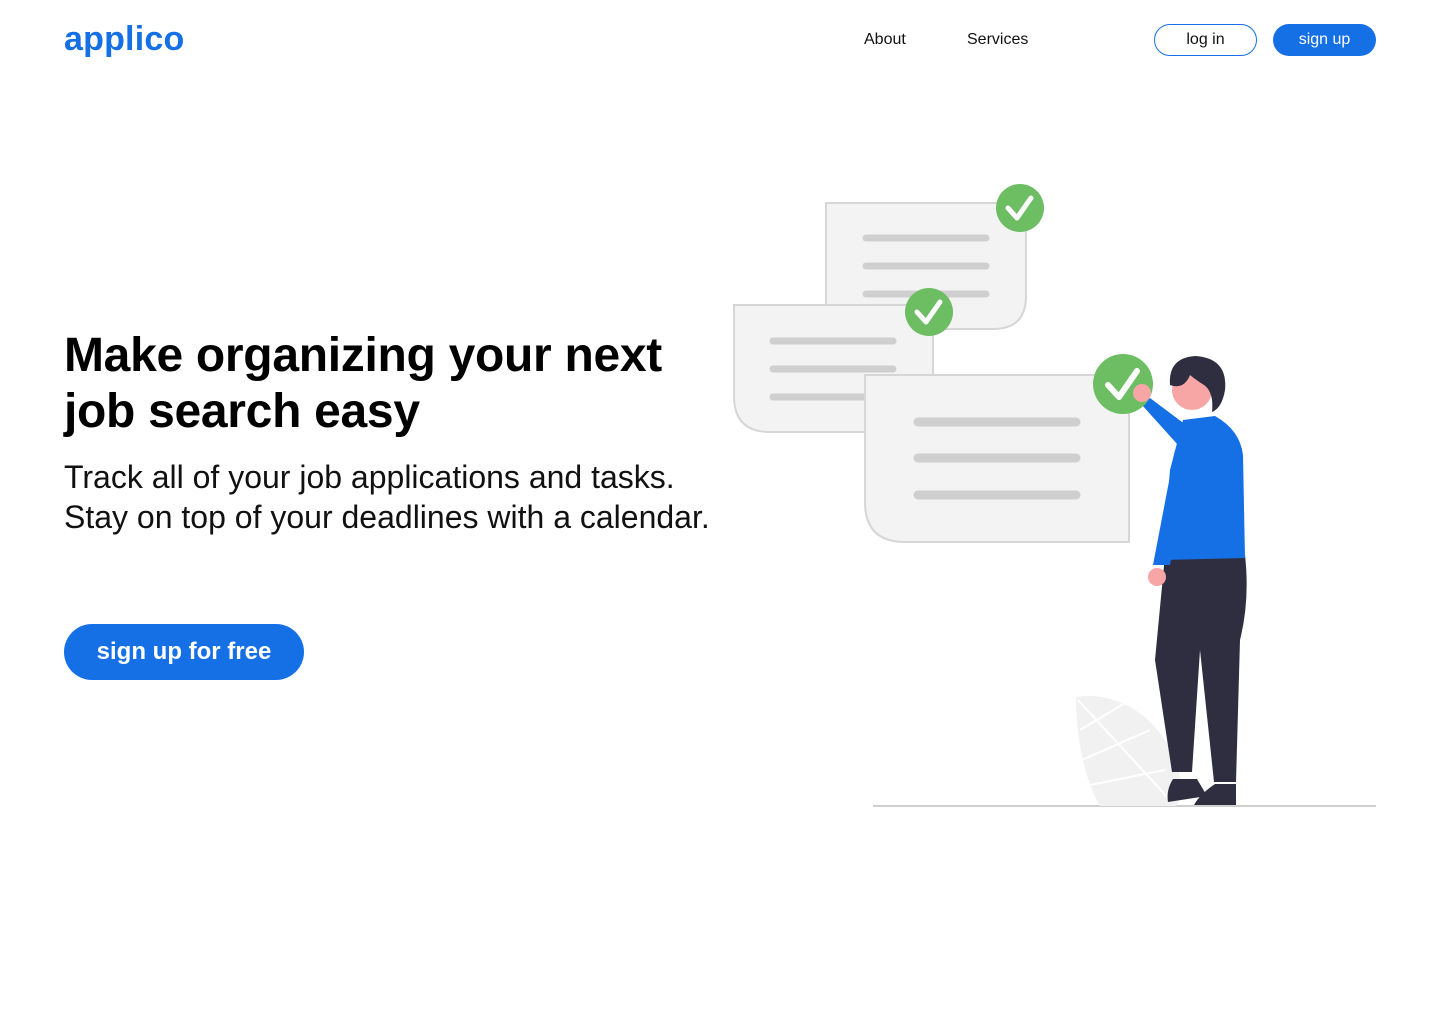 The height and width of the screenshot is (1024, 1440). What do you see at coordinates (997, 40) in the screenshot?
I see `nav-services-link: Services` at bounding box center [997, 40].